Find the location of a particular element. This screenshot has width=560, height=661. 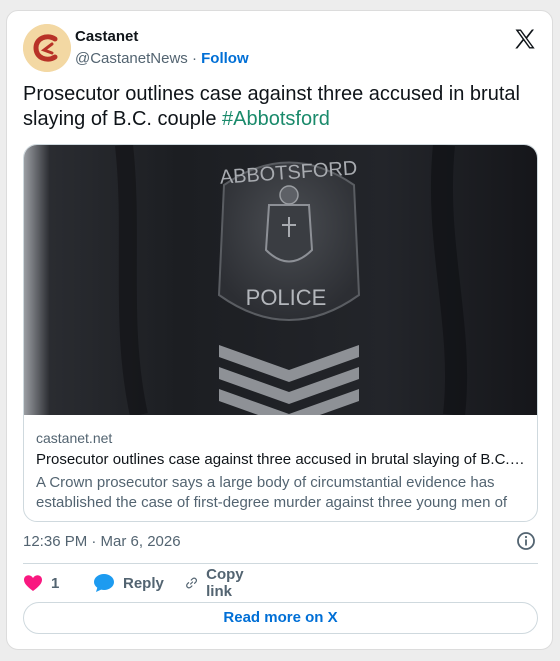

timestamp: 12:36 PM · Mar 6, 2026 is located at coordinates (102, 541).